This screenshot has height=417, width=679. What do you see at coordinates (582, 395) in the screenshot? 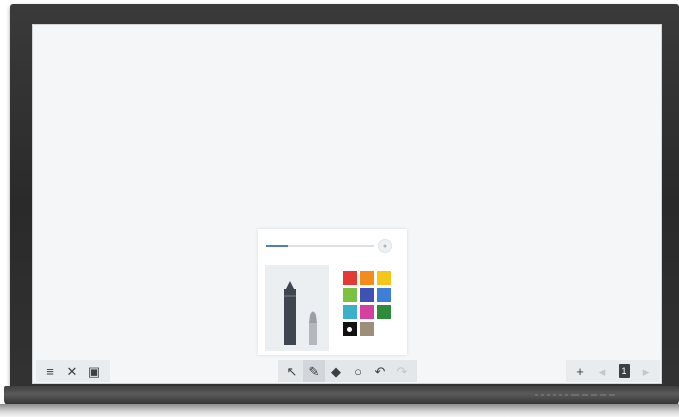
I see `status-indicator-dots` at bounding box center [582, 395].